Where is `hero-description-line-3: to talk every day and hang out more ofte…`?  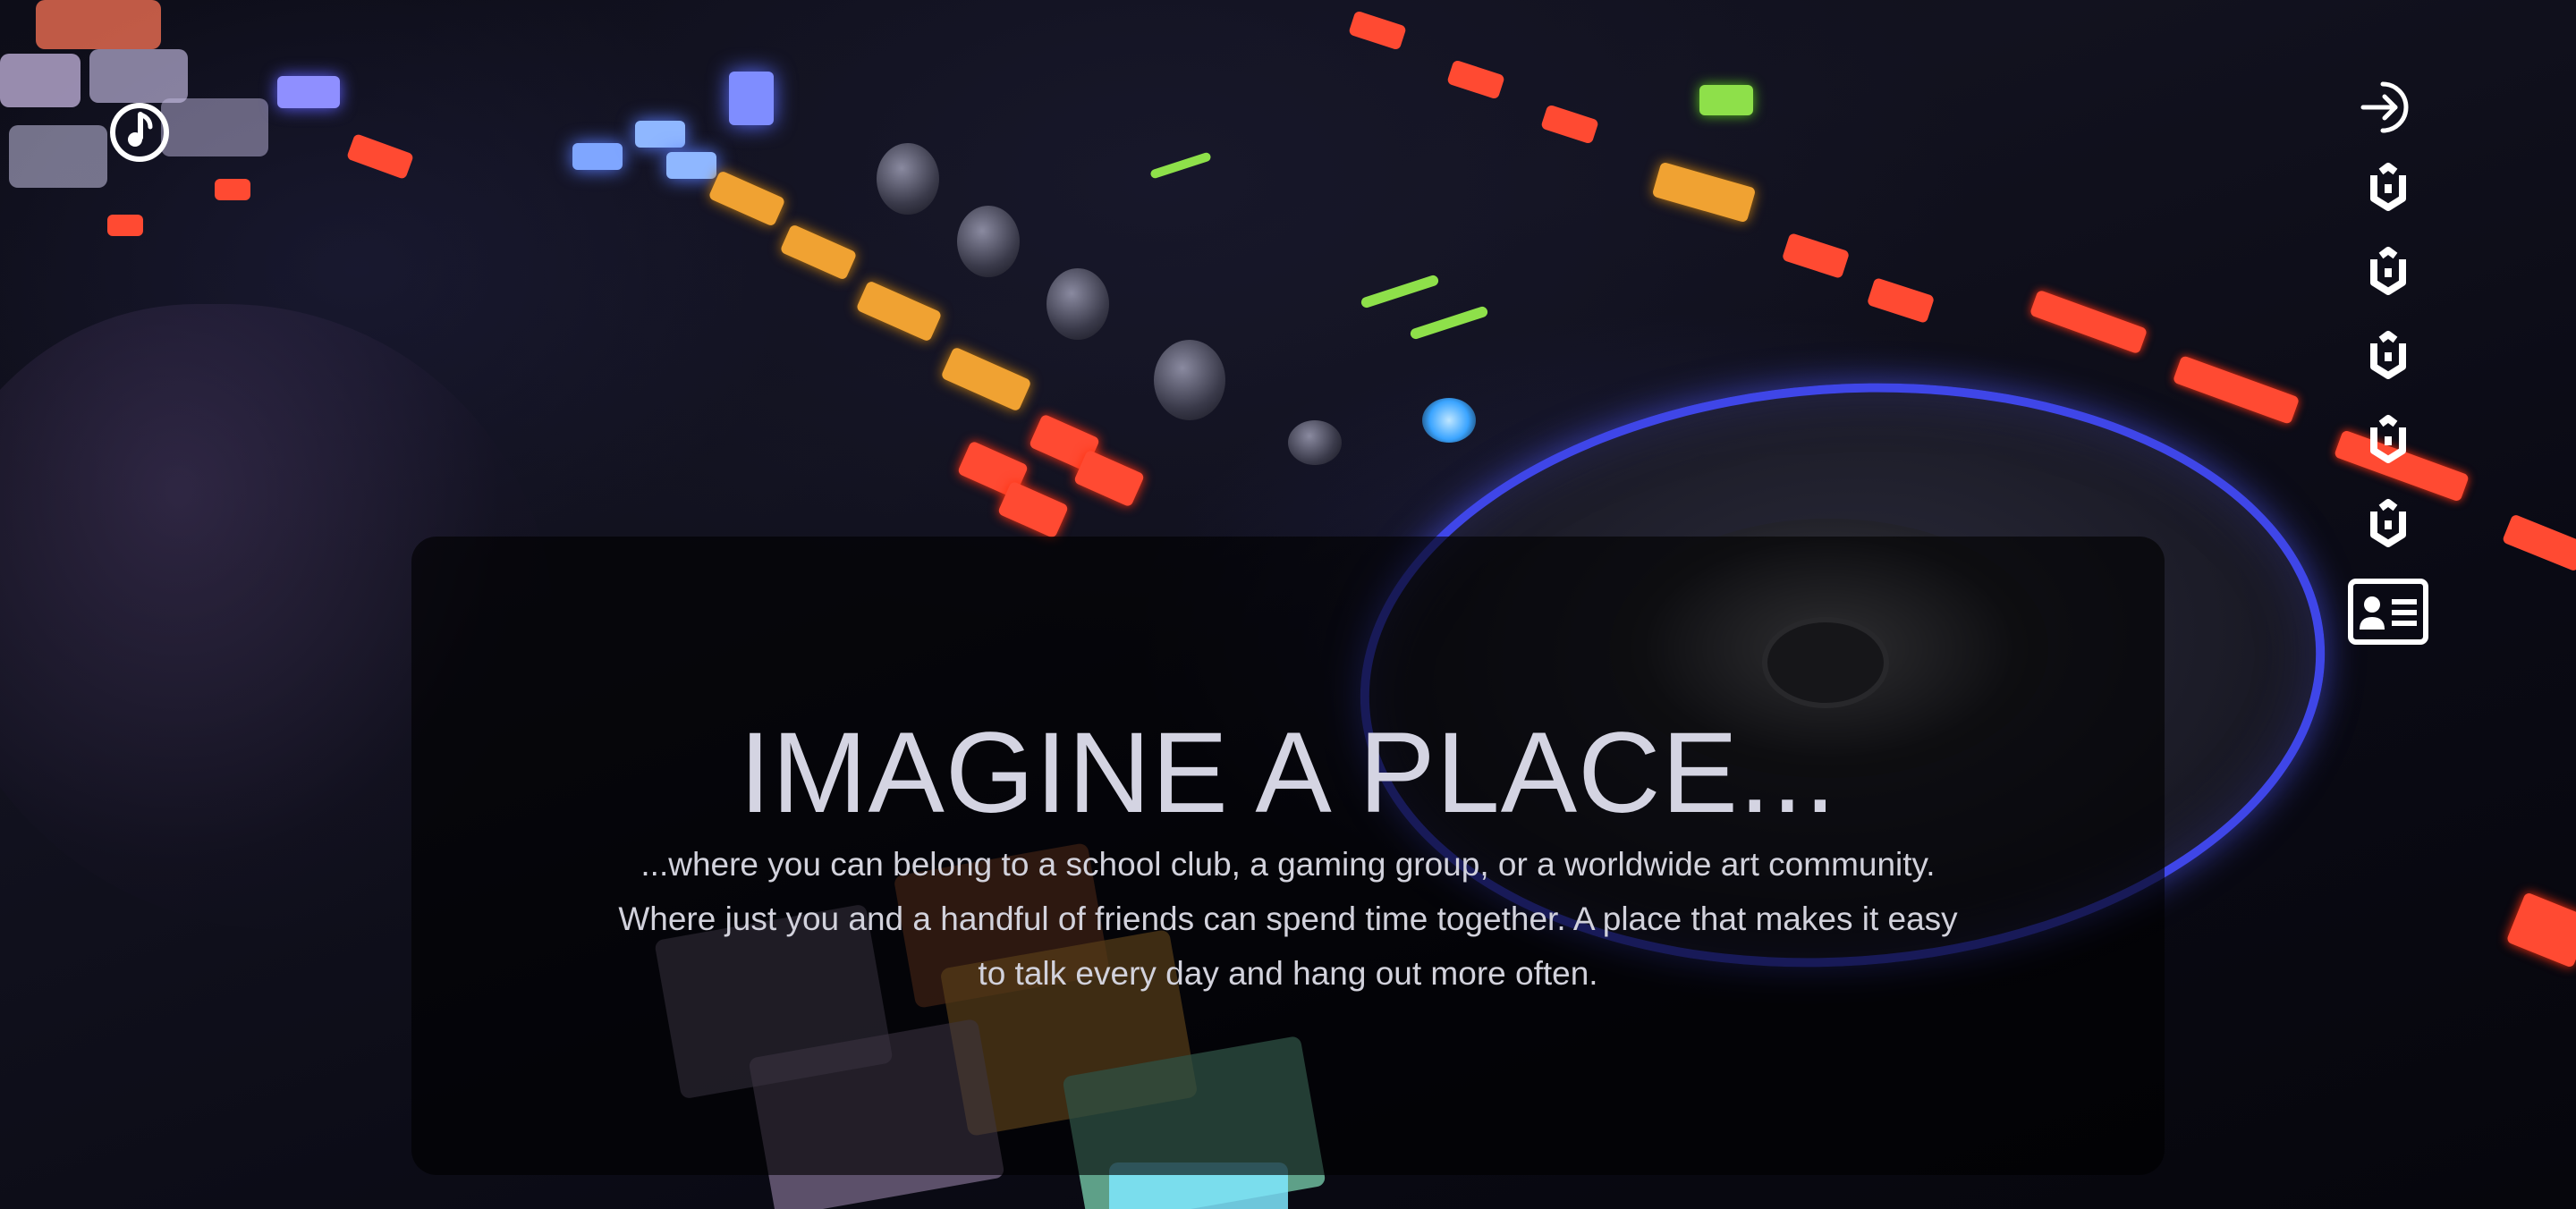 hero-description-line-3: to talk every day and hang out more ofte… is located at coordinates (1288, 973).